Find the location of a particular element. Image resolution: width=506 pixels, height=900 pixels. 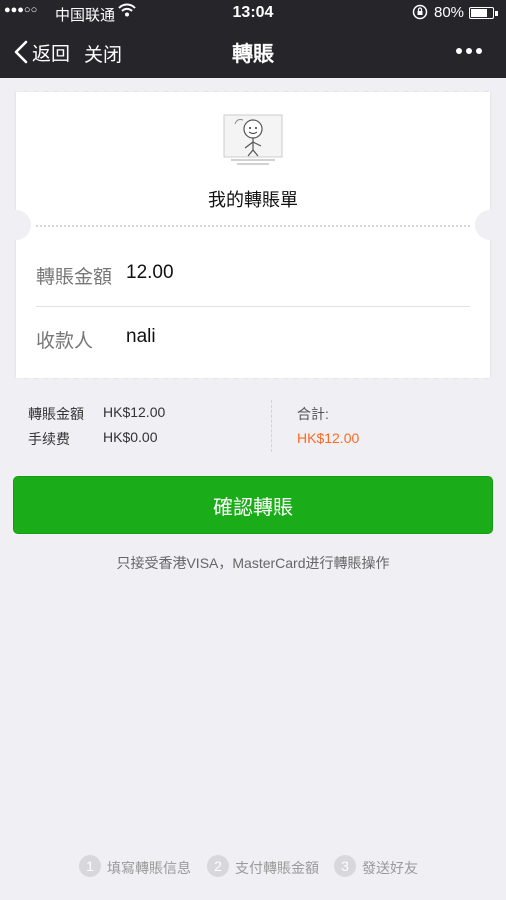

top-bar: ●●●○○ 中国联通 13:04 80% 返回 关闭 轉賬 is located at coordinates (253, 39).